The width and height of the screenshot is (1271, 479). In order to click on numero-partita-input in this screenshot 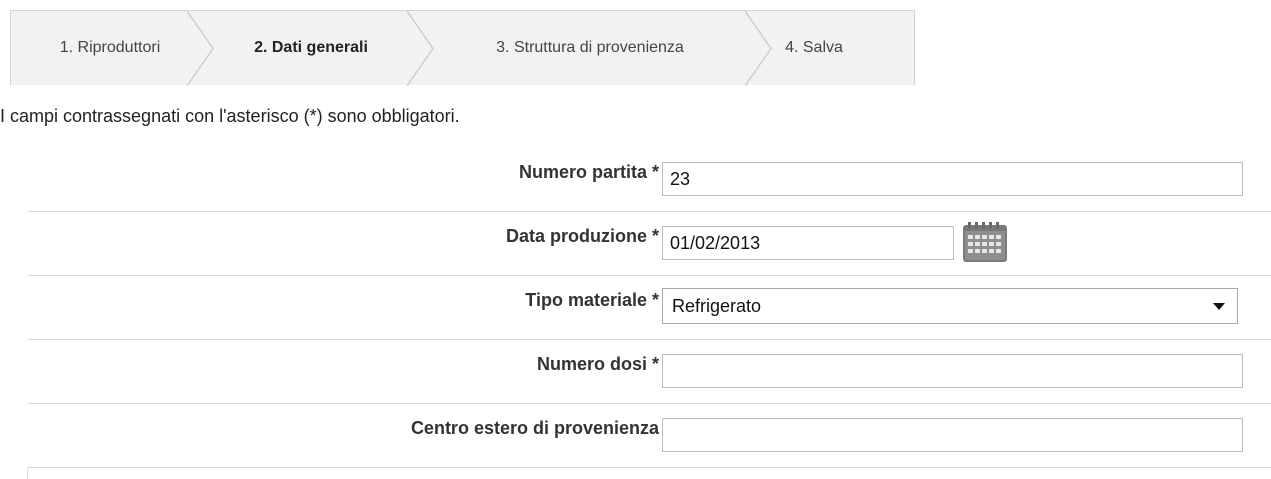, I will do `click(952, 179)`.